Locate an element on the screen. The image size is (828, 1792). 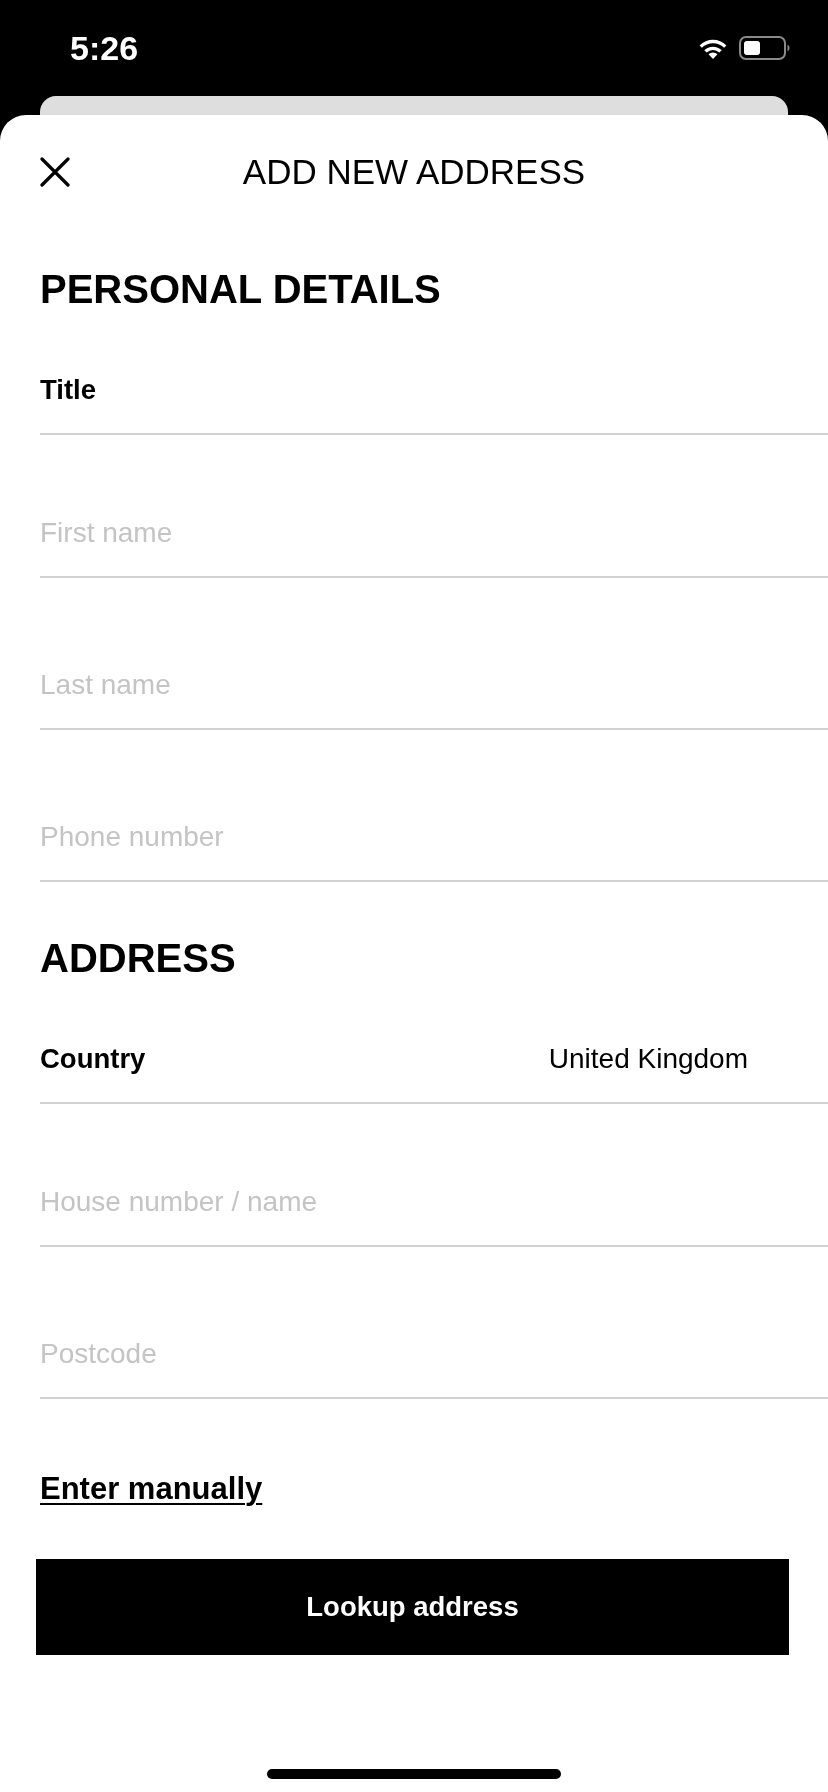
text-field: House number / name is located at coordinates (434, 1175).